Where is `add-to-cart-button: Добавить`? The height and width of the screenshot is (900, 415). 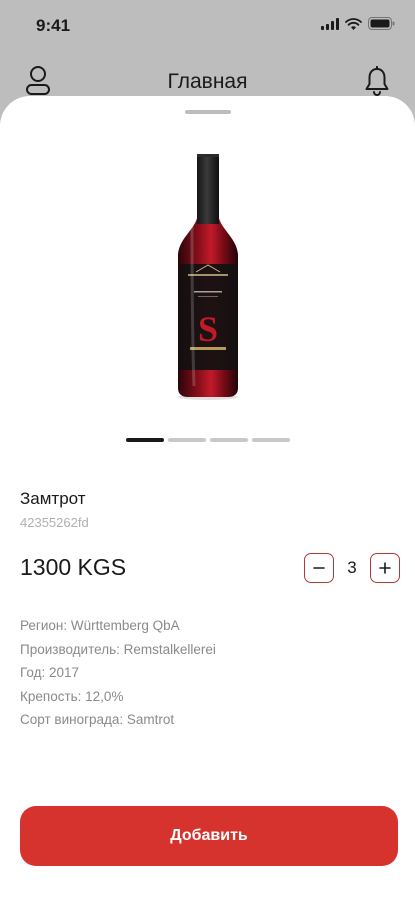
add-to-cart-button: Добавить is located at coordinates (209, 836).